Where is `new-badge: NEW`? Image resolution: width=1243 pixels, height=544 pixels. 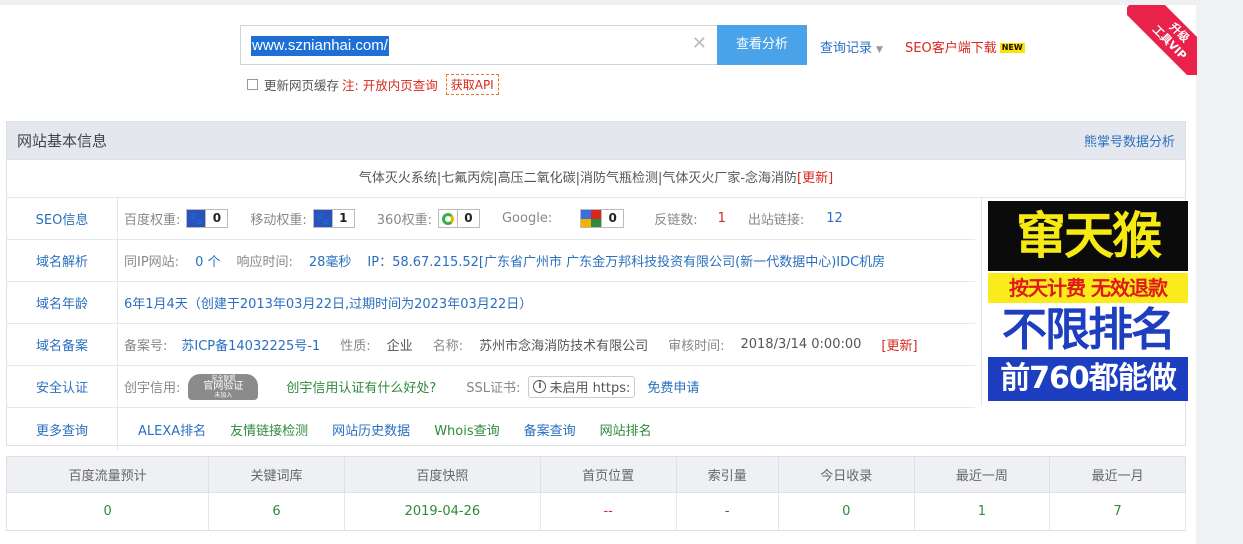 new-badge: NEW is located at coordinates (1012, 48).